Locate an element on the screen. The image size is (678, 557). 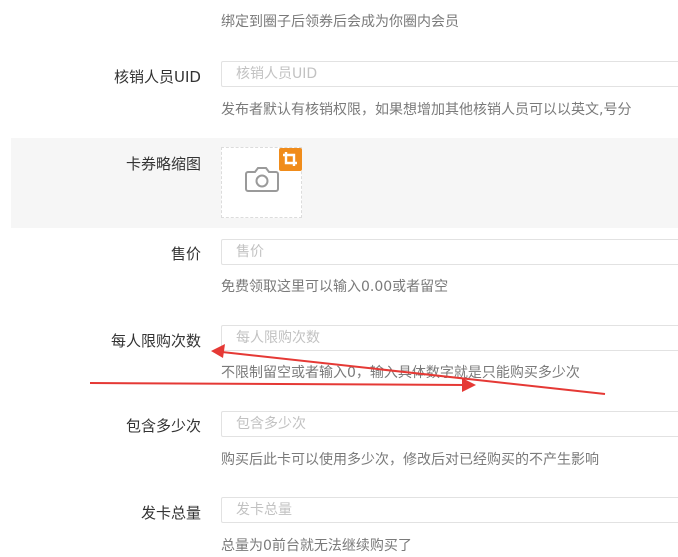
total-input is located at coordinates (449, 510).